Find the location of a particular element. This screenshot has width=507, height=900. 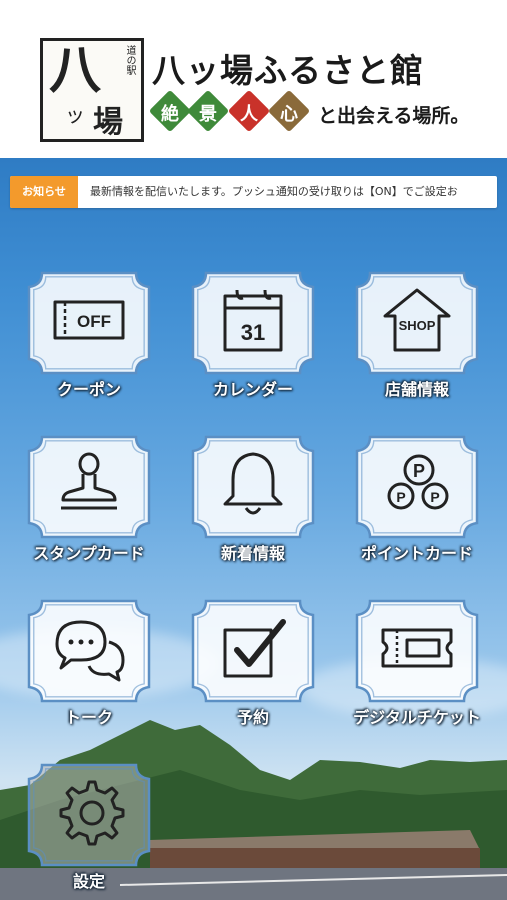

logo-small: 場 is located at coordinates (108, 122).